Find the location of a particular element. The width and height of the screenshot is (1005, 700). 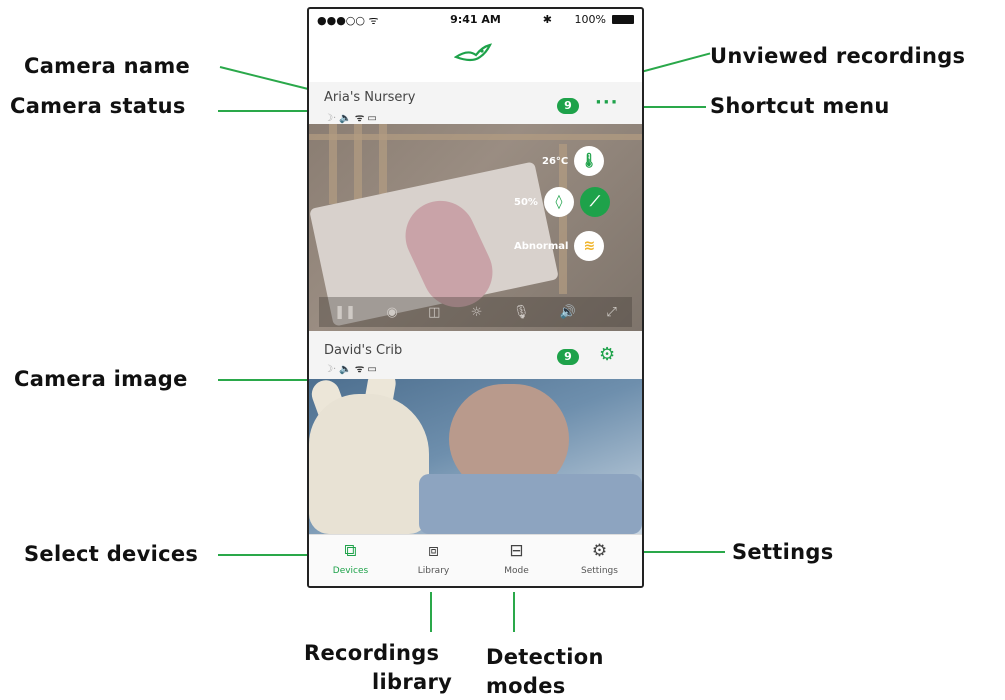

leader-camera-status is located at coordinates (264, 111).